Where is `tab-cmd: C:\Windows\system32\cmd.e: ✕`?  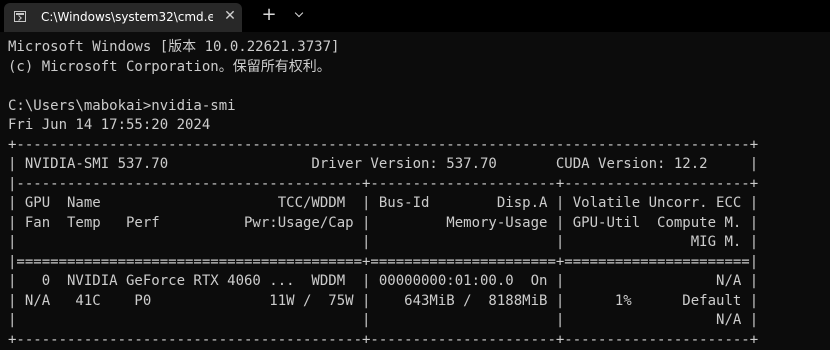
tab-cmd: C:\Windows\system32\cmd.e: ✕ is located at coordinates (123, 17).